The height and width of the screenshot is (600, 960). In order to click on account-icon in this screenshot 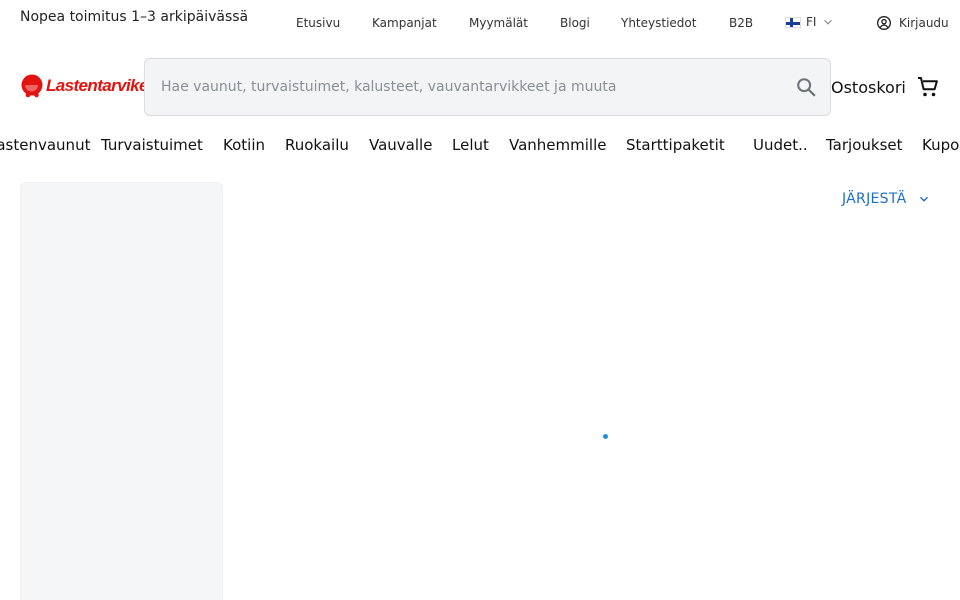, I will do `click(884, 23)`.